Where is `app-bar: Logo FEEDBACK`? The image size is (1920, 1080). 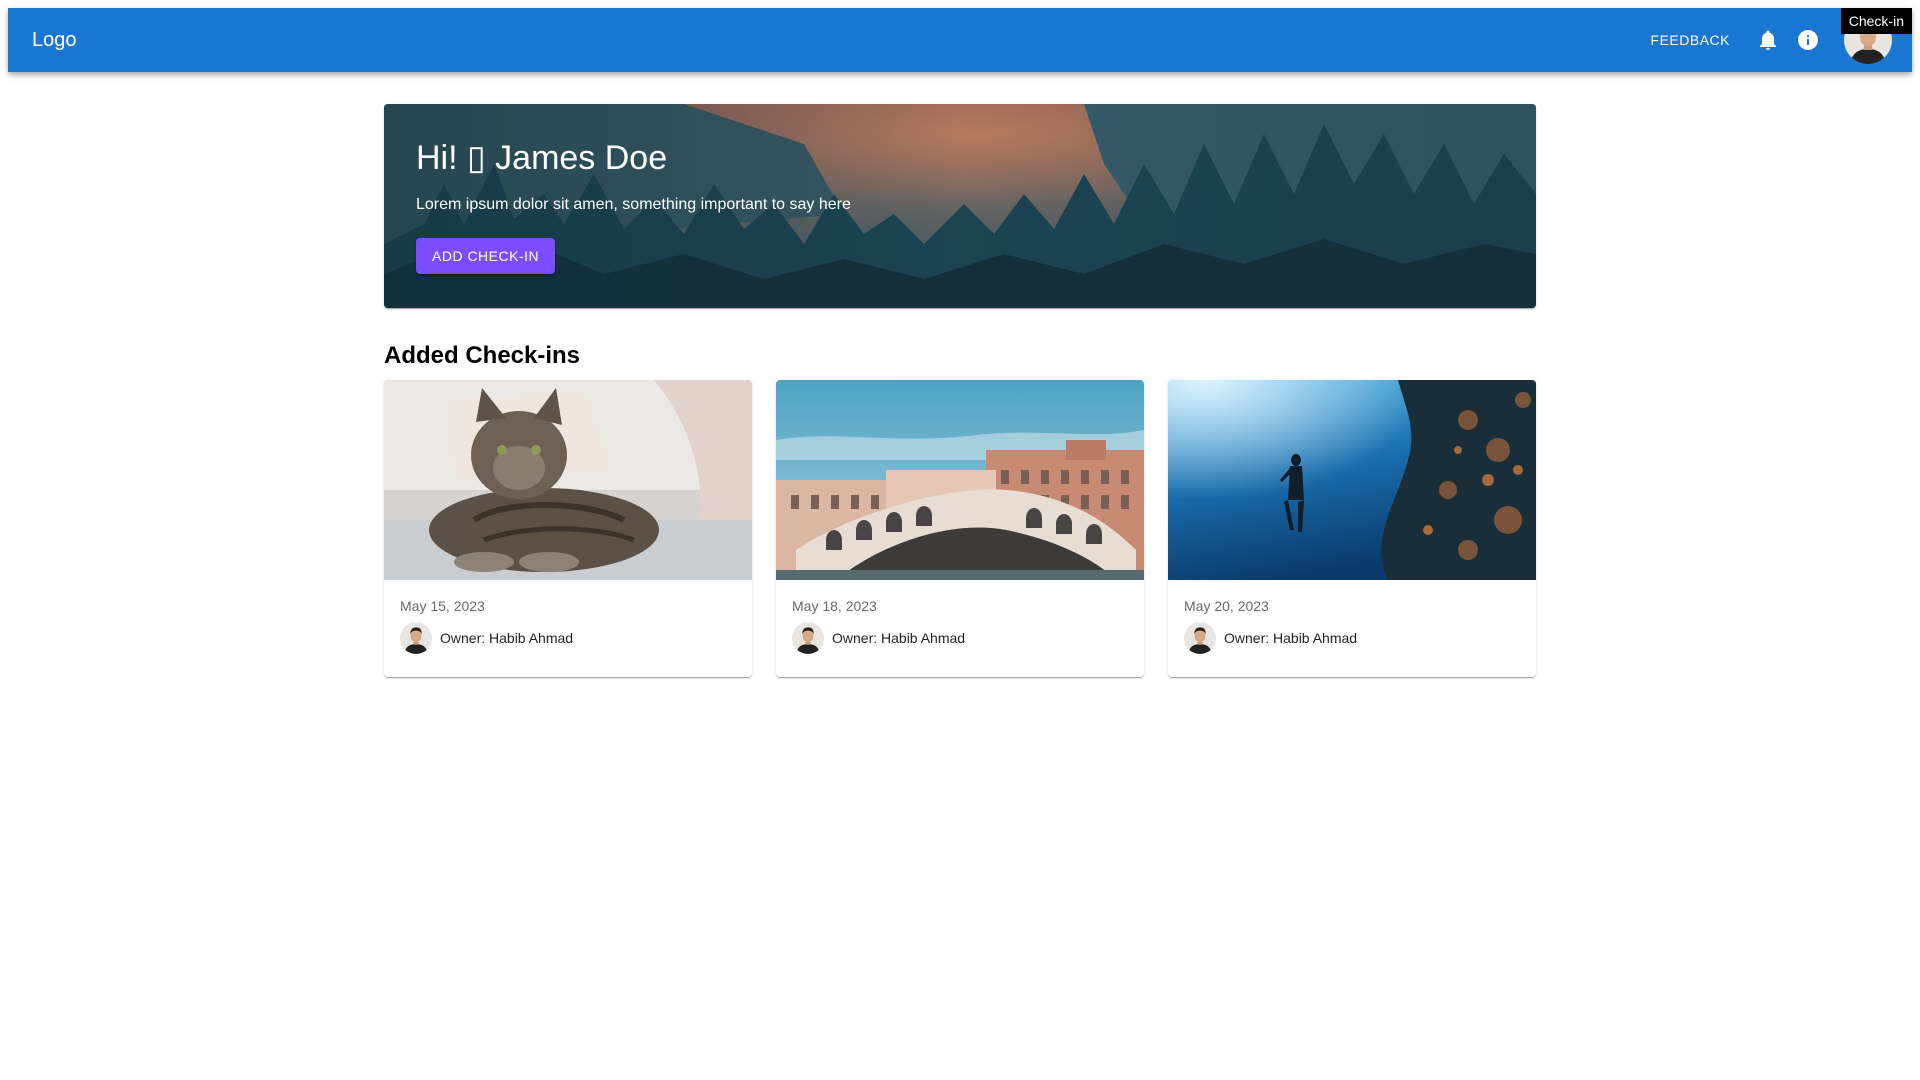 app-bar: Logo FEEDBACK is located at coordinates (960, 40).